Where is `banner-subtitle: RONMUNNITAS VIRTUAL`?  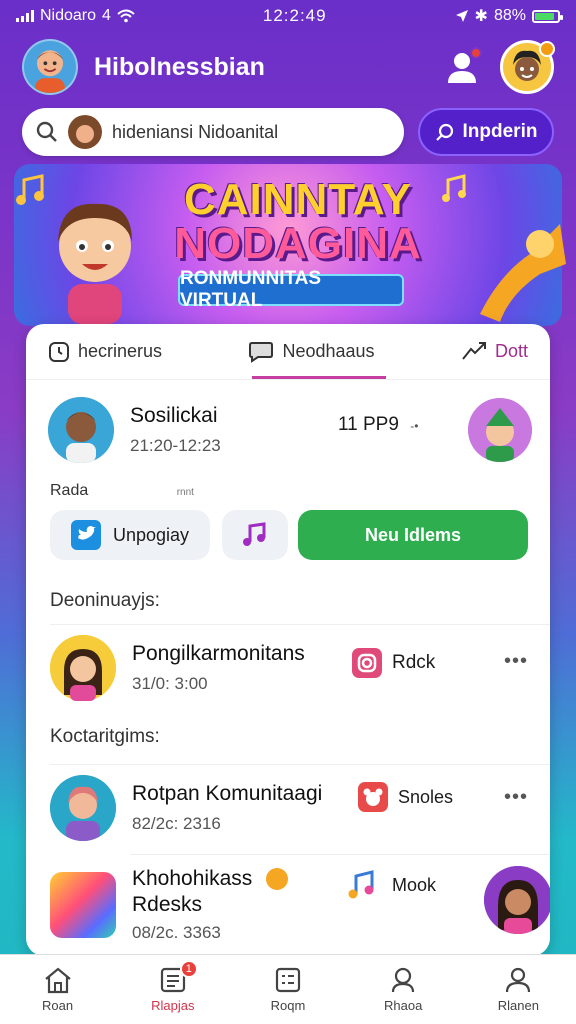 banner-subtitle: RONMUNNITAS VIRTUAL is located at coordinates (291, 289).